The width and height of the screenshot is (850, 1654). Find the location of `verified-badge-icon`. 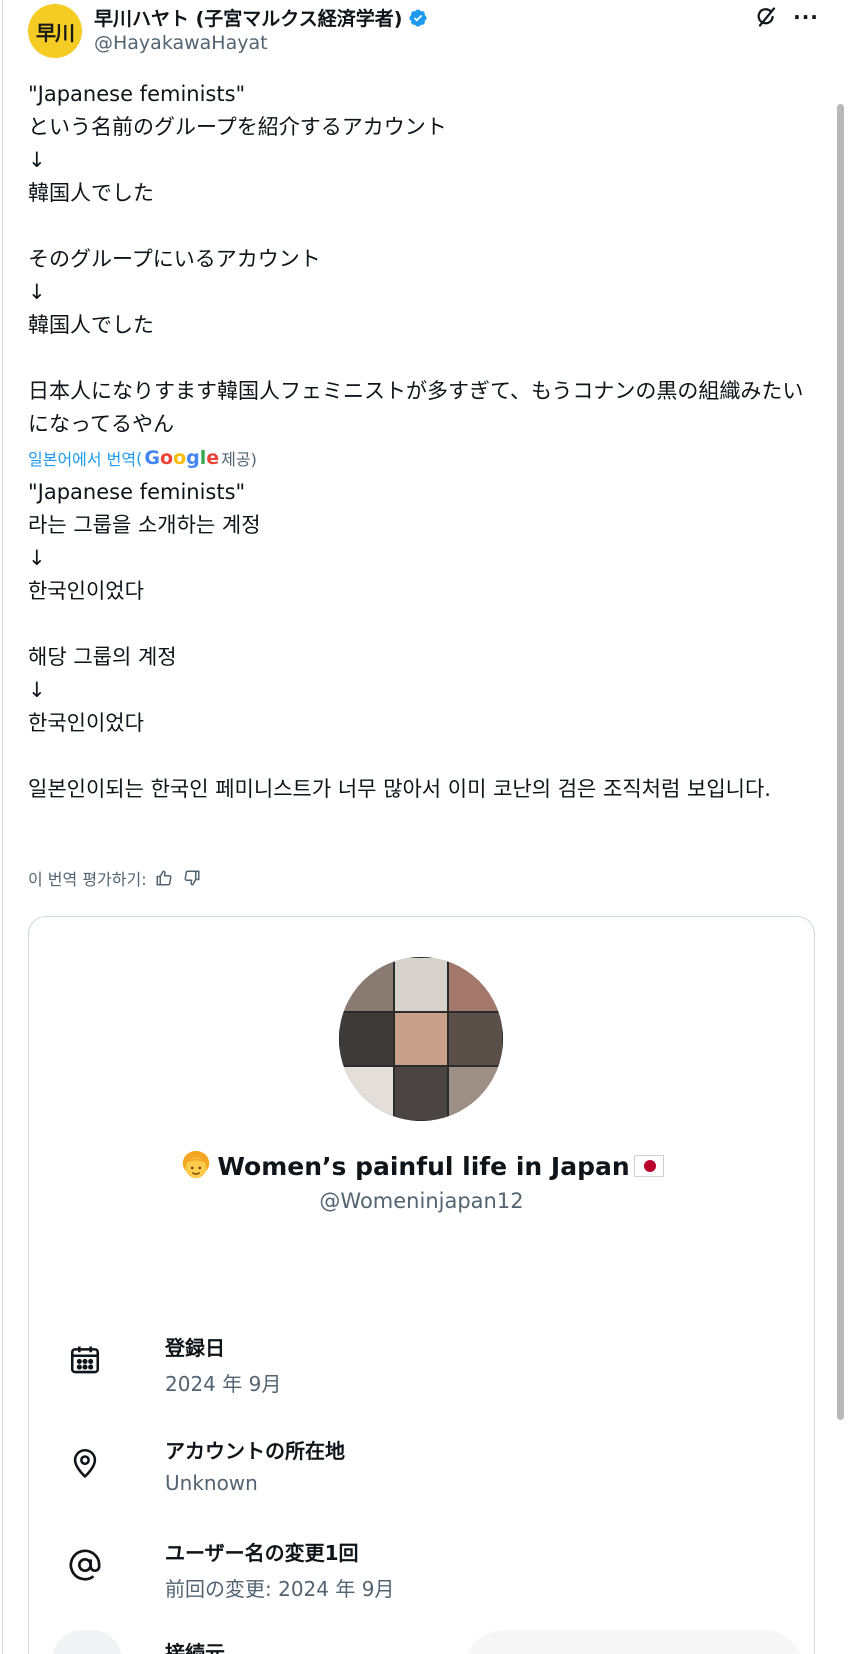

verified-badge-icon is located at coordinates (418, 17).